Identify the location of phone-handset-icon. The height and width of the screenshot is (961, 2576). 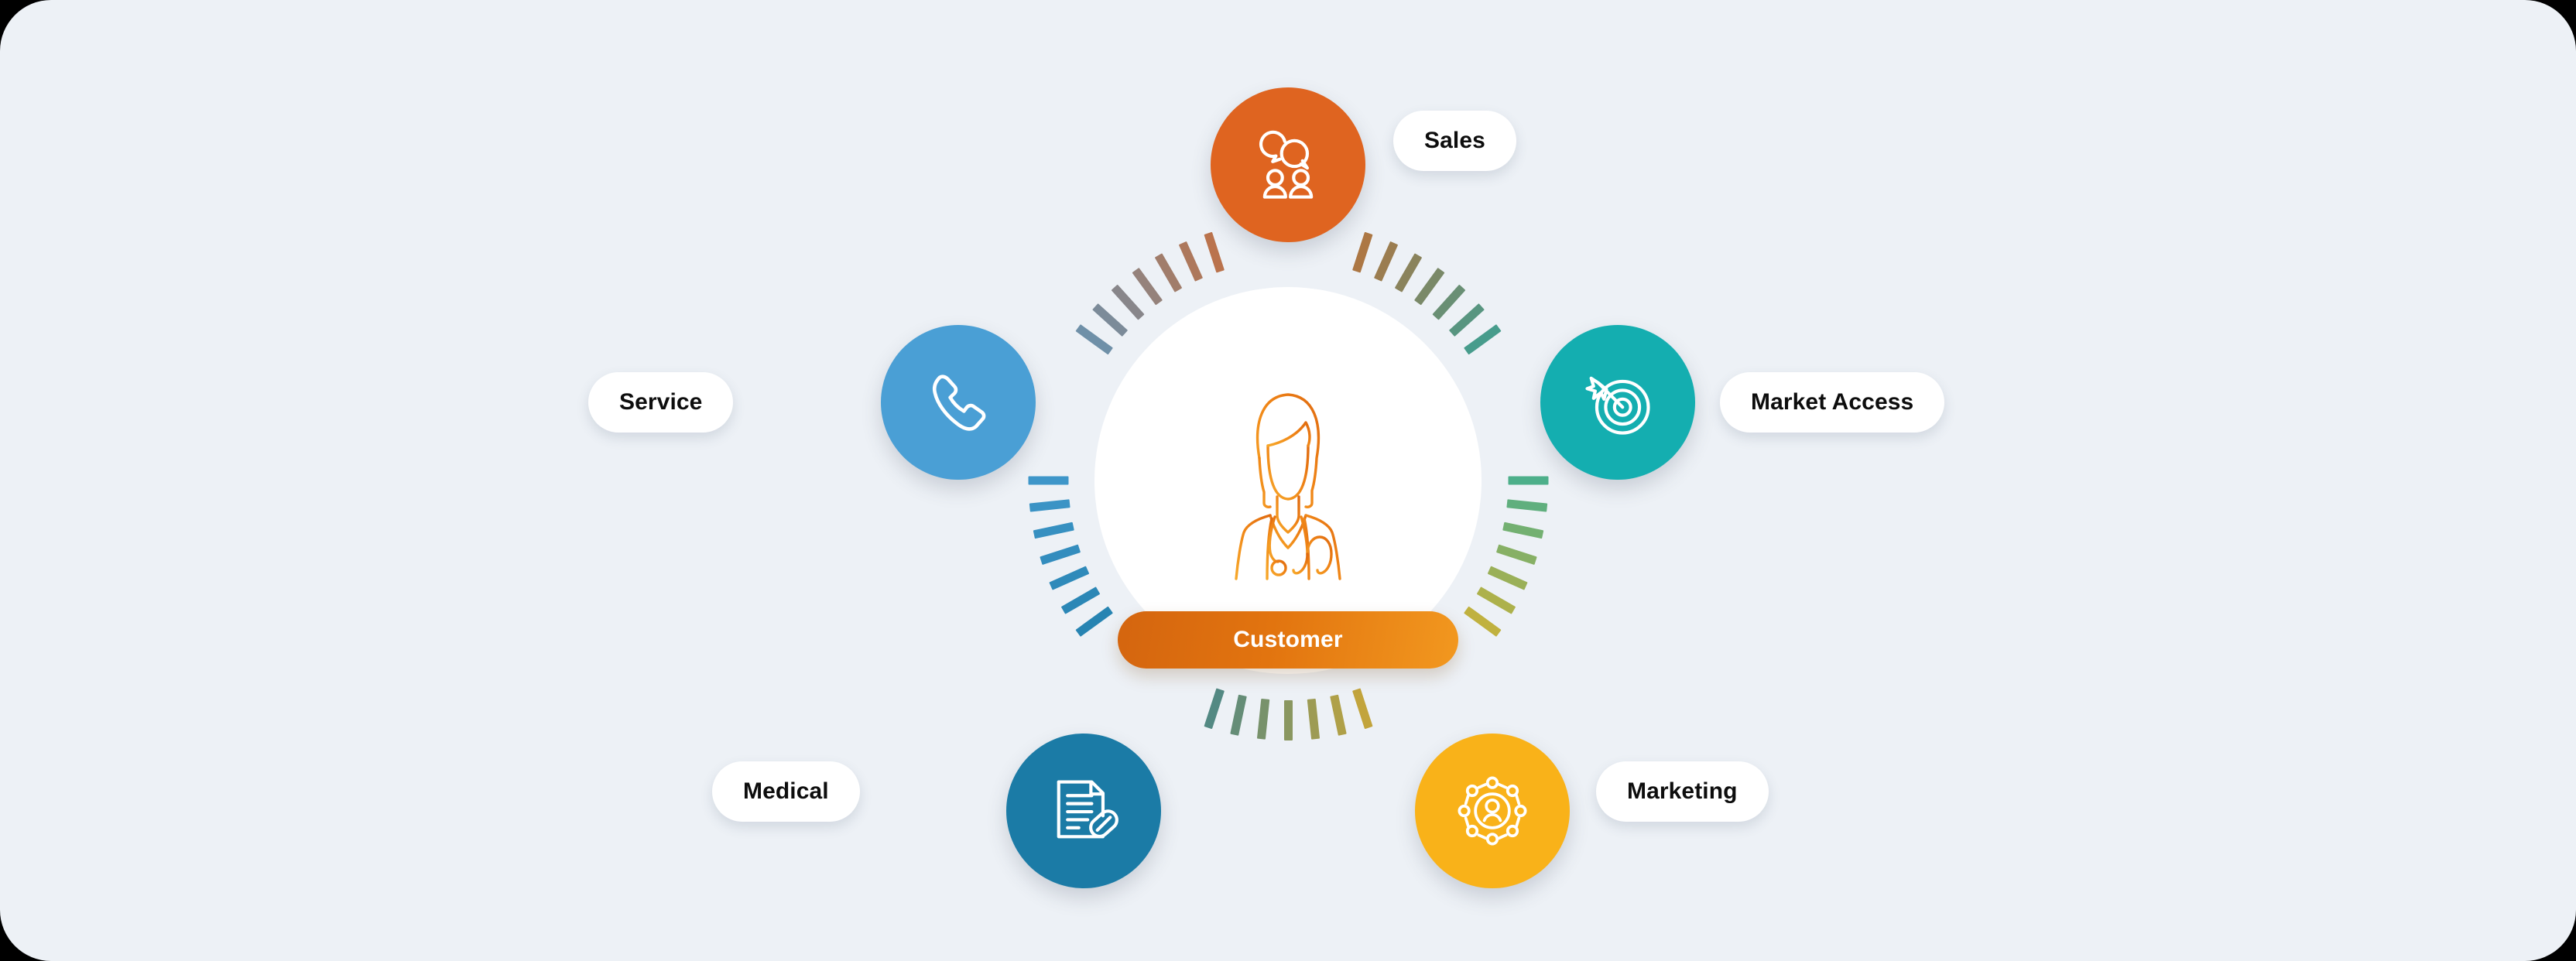
(958, 403).